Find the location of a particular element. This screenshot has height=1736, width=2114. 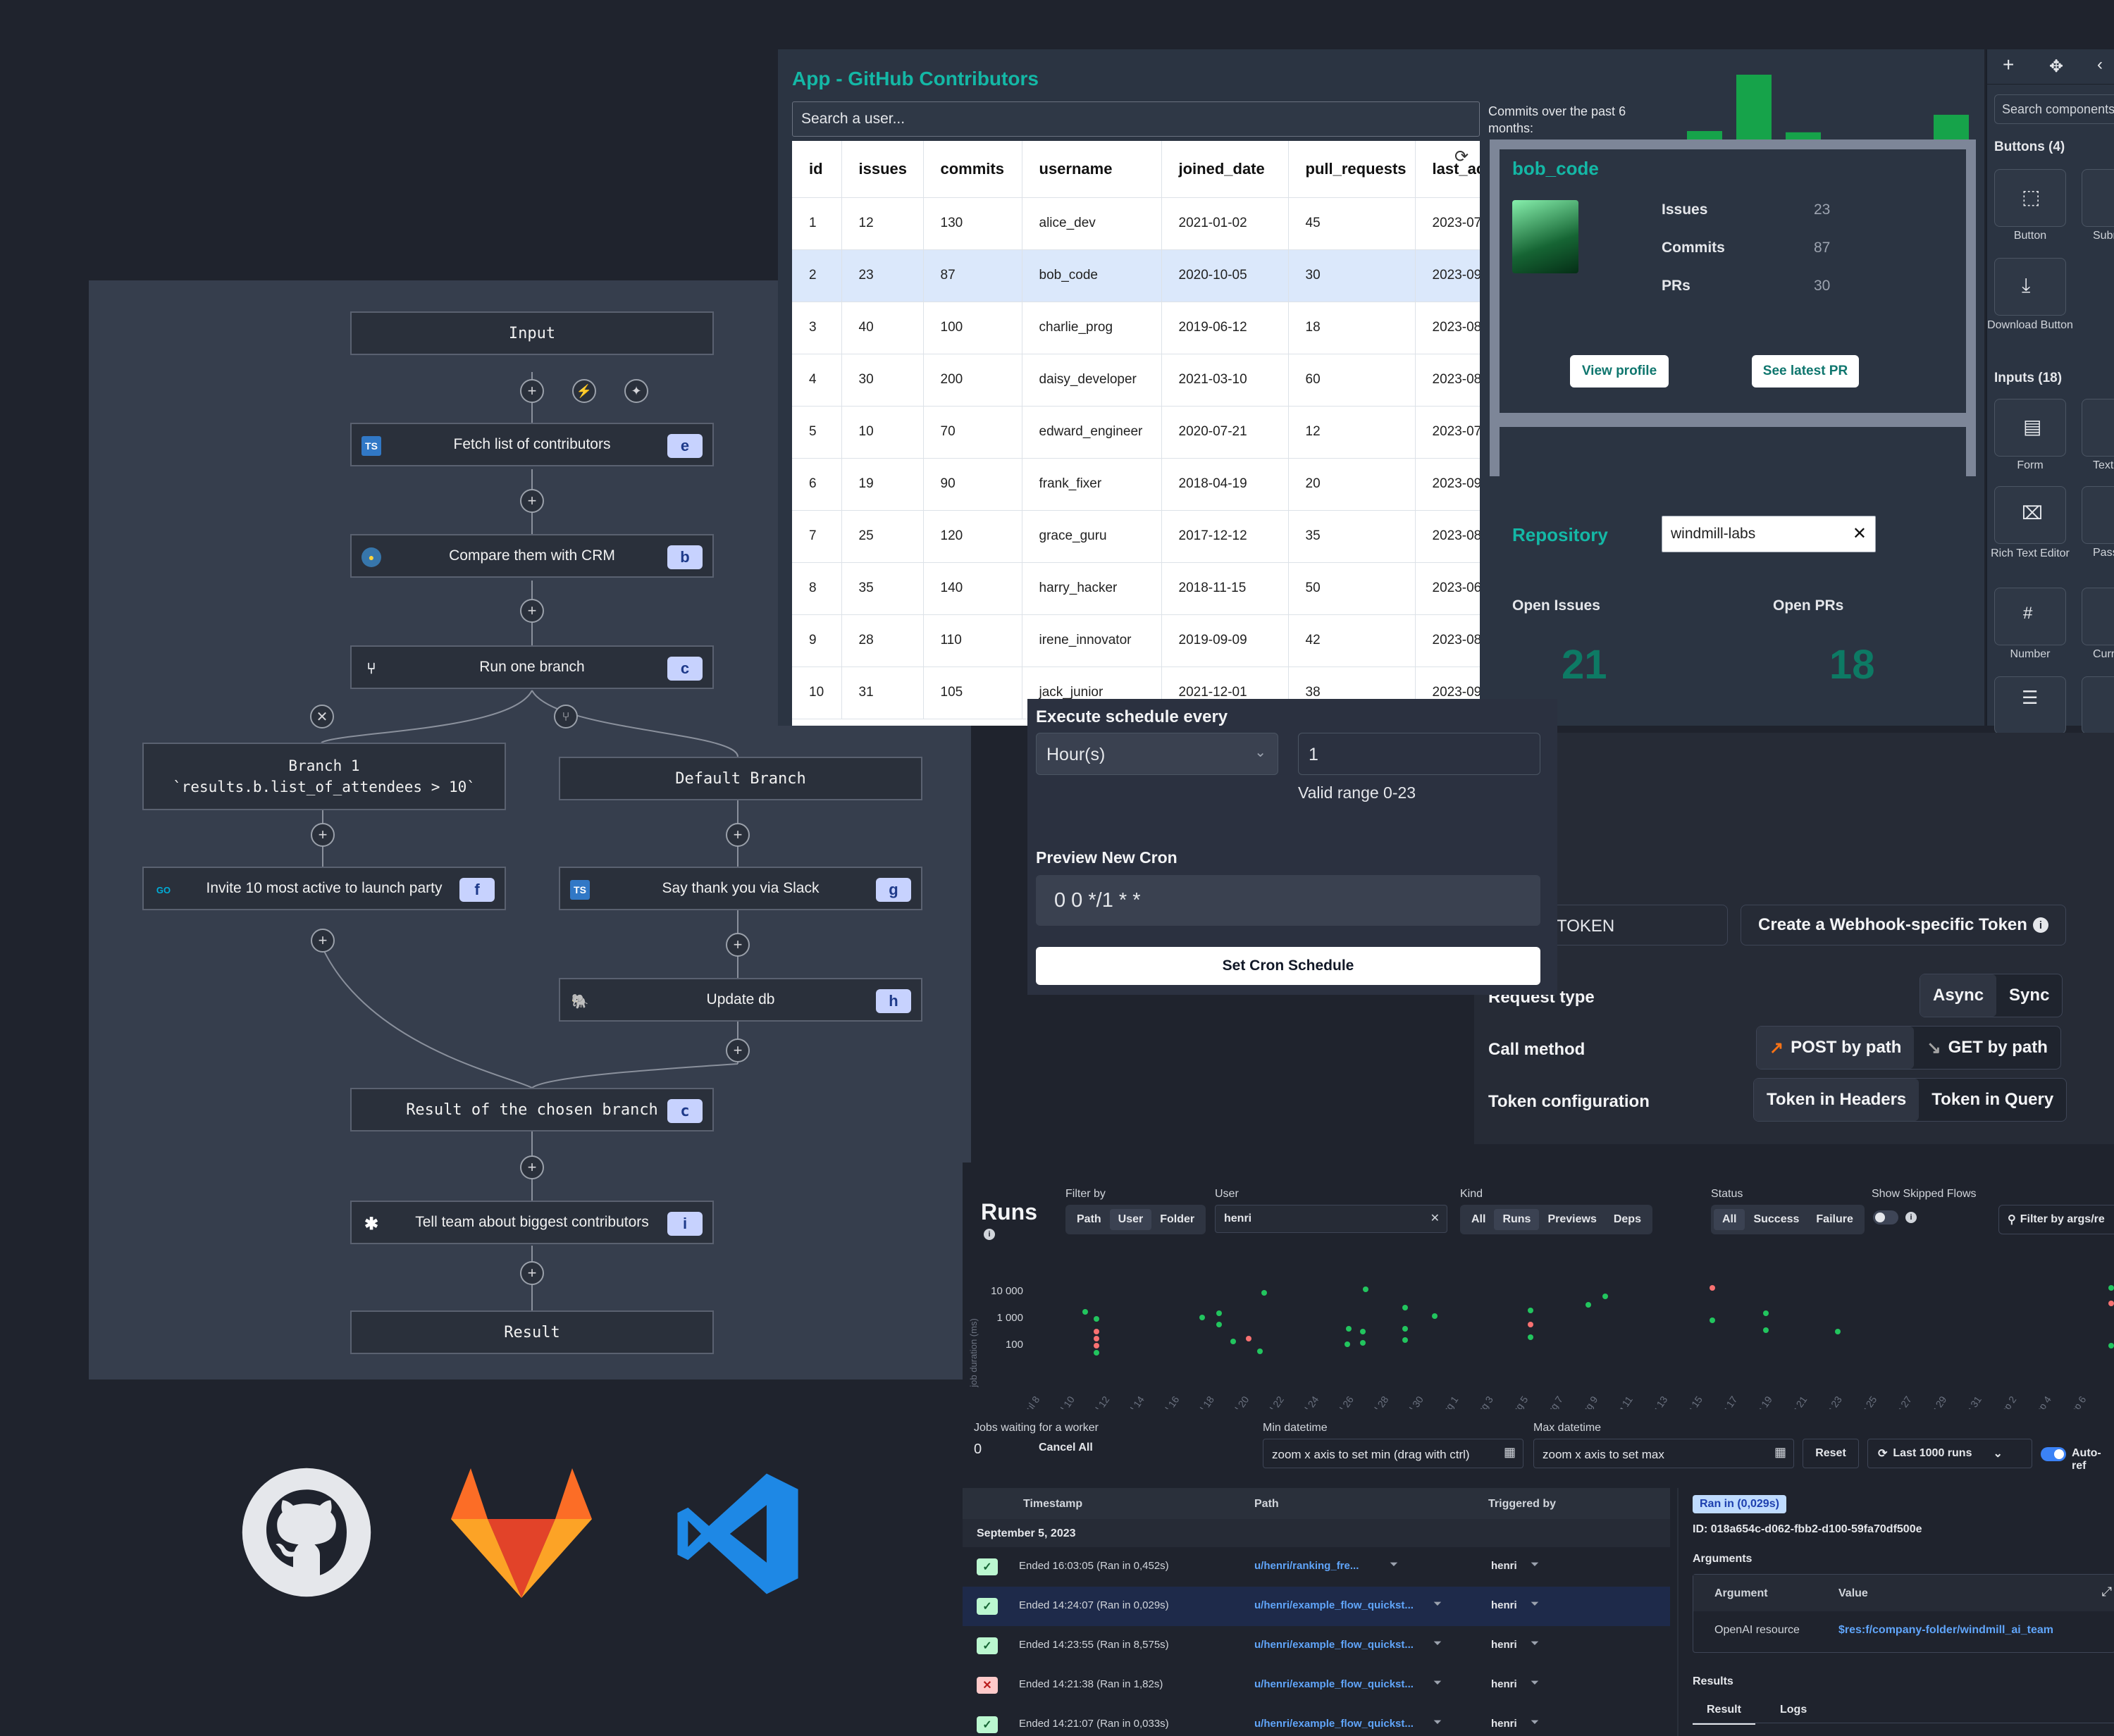

expand-icon: ⤢ is located at coordinates (2107, 1592).